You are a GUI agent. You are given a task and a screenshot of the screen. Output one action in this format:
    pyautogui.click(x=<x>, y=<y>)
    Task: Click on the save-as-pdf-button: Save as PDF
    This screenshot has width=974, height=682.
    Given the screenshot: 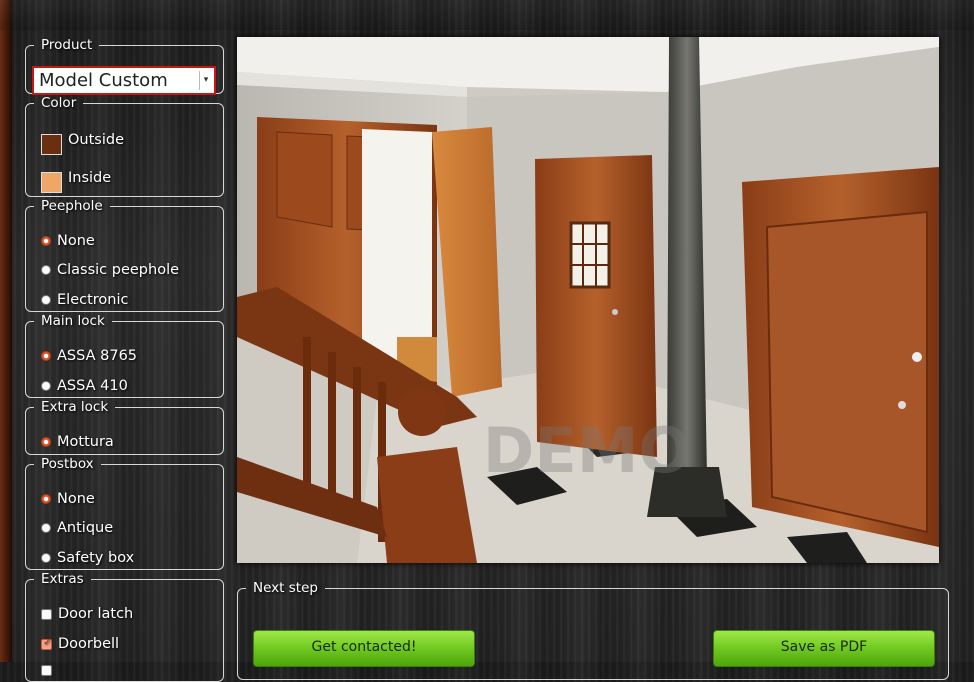 What is the action you would take?
    pyautogui.click(x=824, y=648)
    